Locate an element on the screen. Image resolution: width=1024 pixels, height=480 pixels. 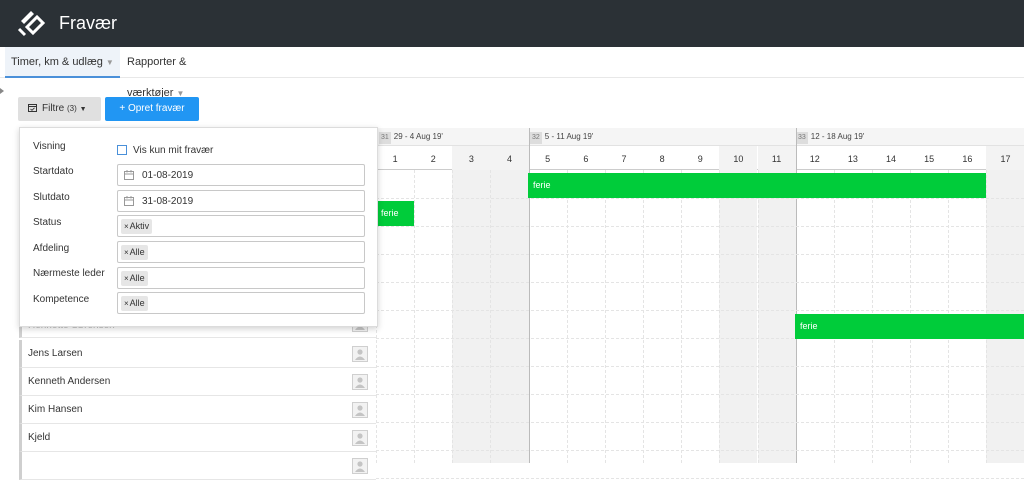
day-header: 16 is located at coordinates (967, 159).